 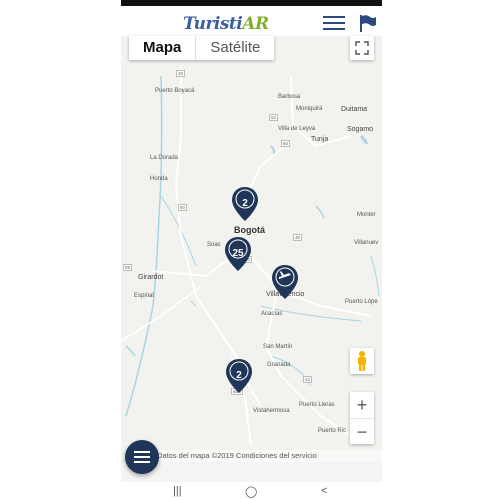 What do you see at coordinates (362, 48) in the screenshot?
I see `fullscreen-icon` at bounding box center [362, 48].